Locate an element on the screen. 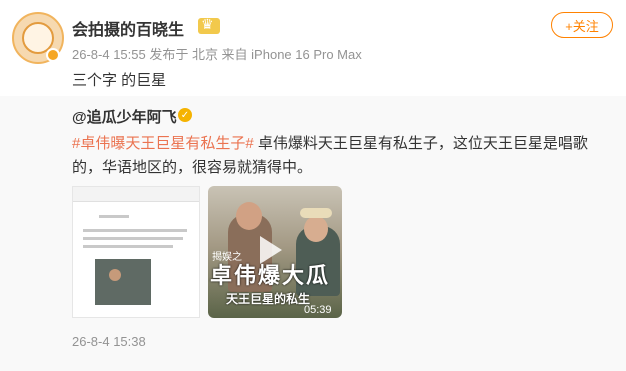 This screenshot has height=371, width=626. video-thumbnail: 揭娱之 卓伟爆大瓜 天王巨星的私生 05:39 is located at coordinates (275, 252).